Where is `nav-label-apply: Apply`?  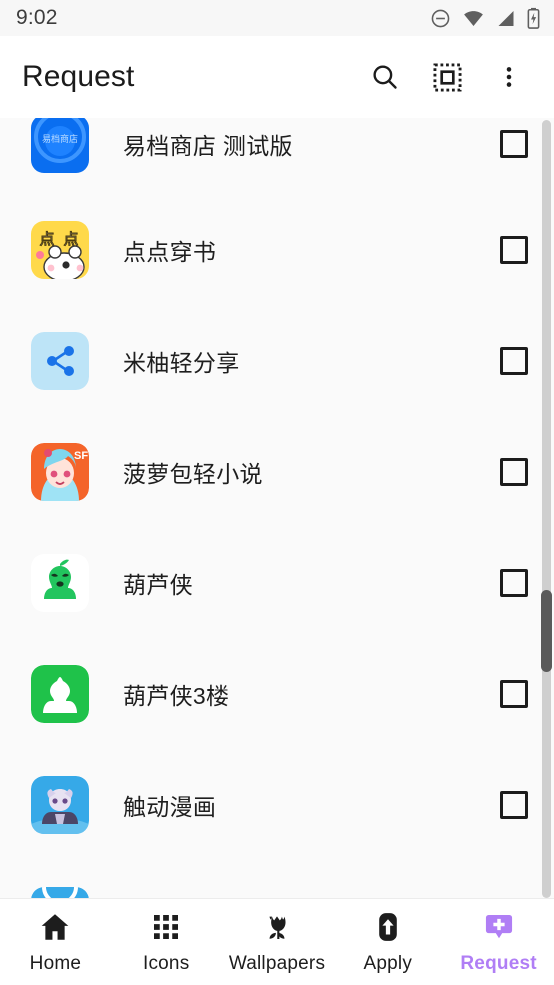
nav-label-apply: Apply is located at coordinates (388, 963).